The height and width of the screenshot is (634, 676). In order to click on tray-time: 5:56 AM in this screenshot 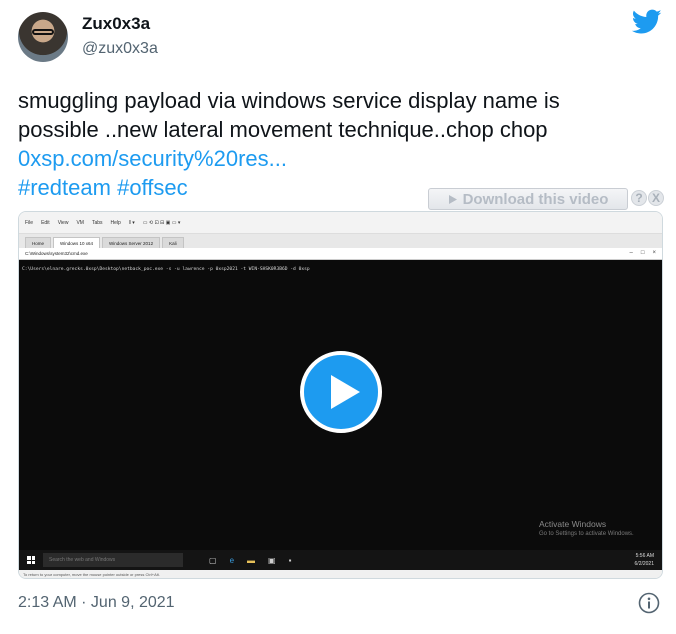, I will do `click(644, 556)`.